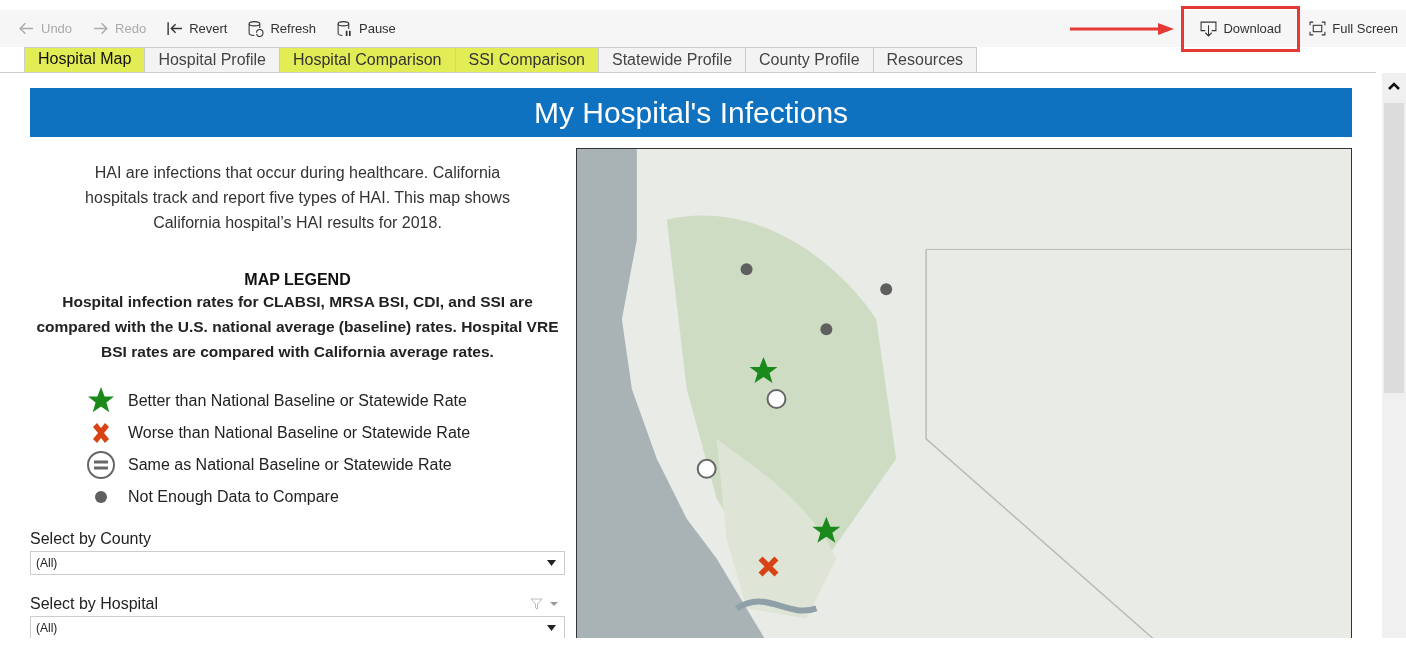  I want to click on download-icon, so click(1209, 28).